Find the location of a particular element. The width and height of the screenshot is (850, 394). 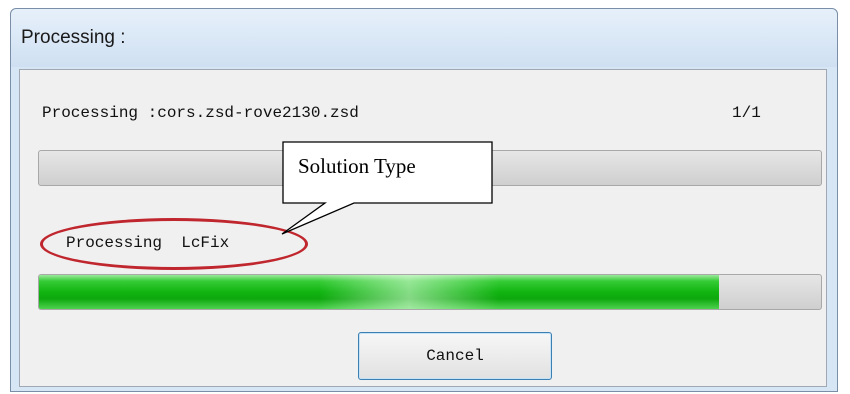

step-progress-fill is located at coordinates (379, 292).